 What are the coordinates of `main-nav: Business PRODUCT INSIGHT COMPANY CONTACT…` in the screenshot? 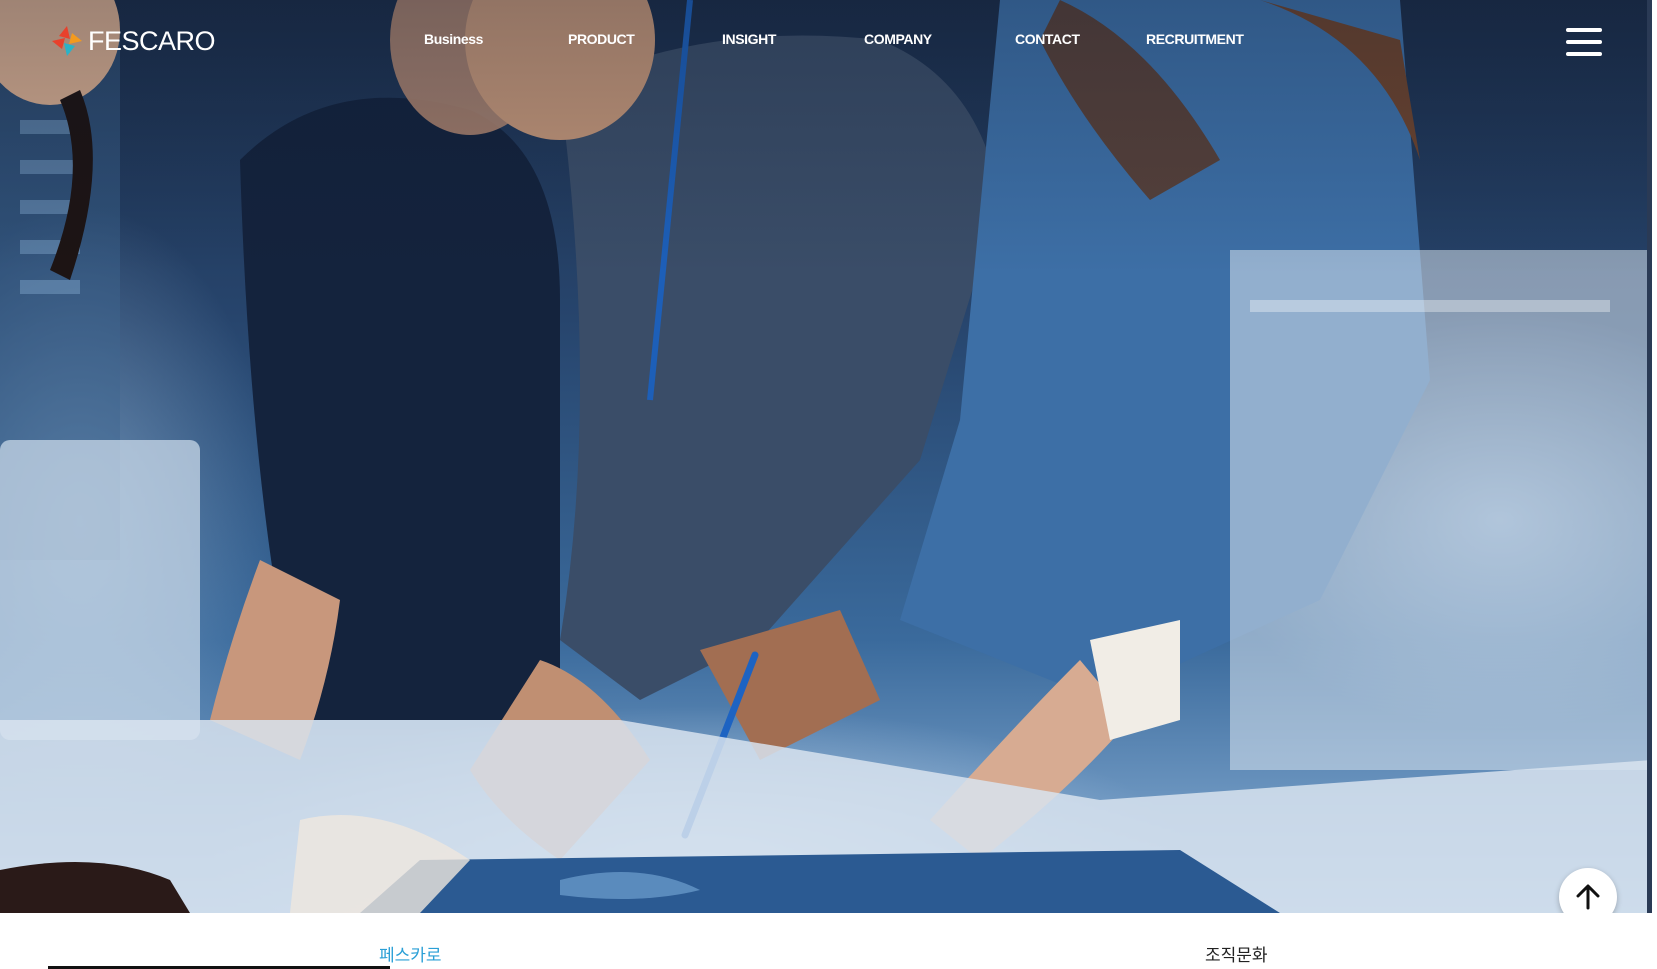 It's located at (828, 42).